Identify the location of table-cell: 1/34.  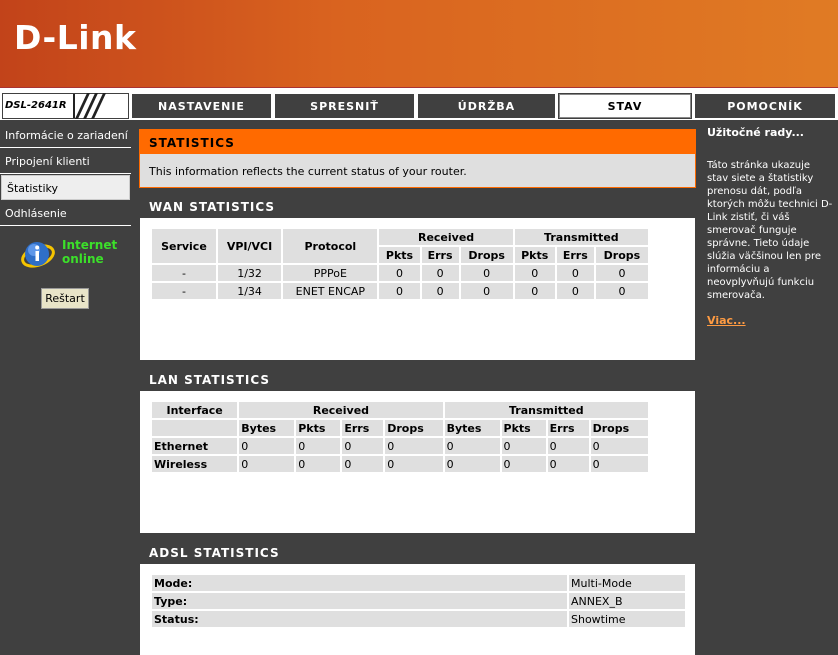
(249, 291).